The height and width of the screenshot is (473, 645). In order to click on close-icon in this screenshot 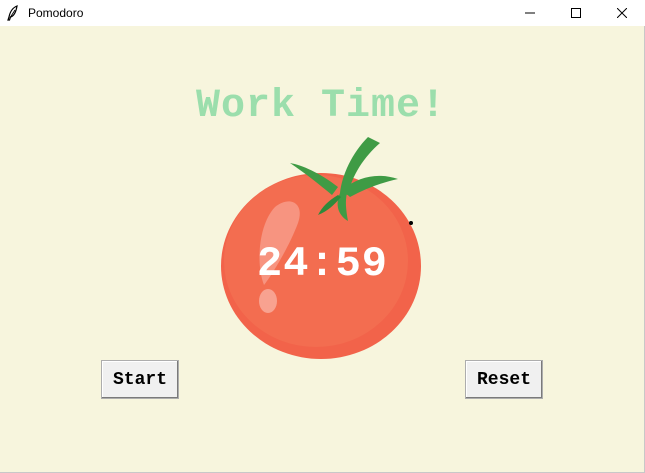, I will do `click(622, 13)`.